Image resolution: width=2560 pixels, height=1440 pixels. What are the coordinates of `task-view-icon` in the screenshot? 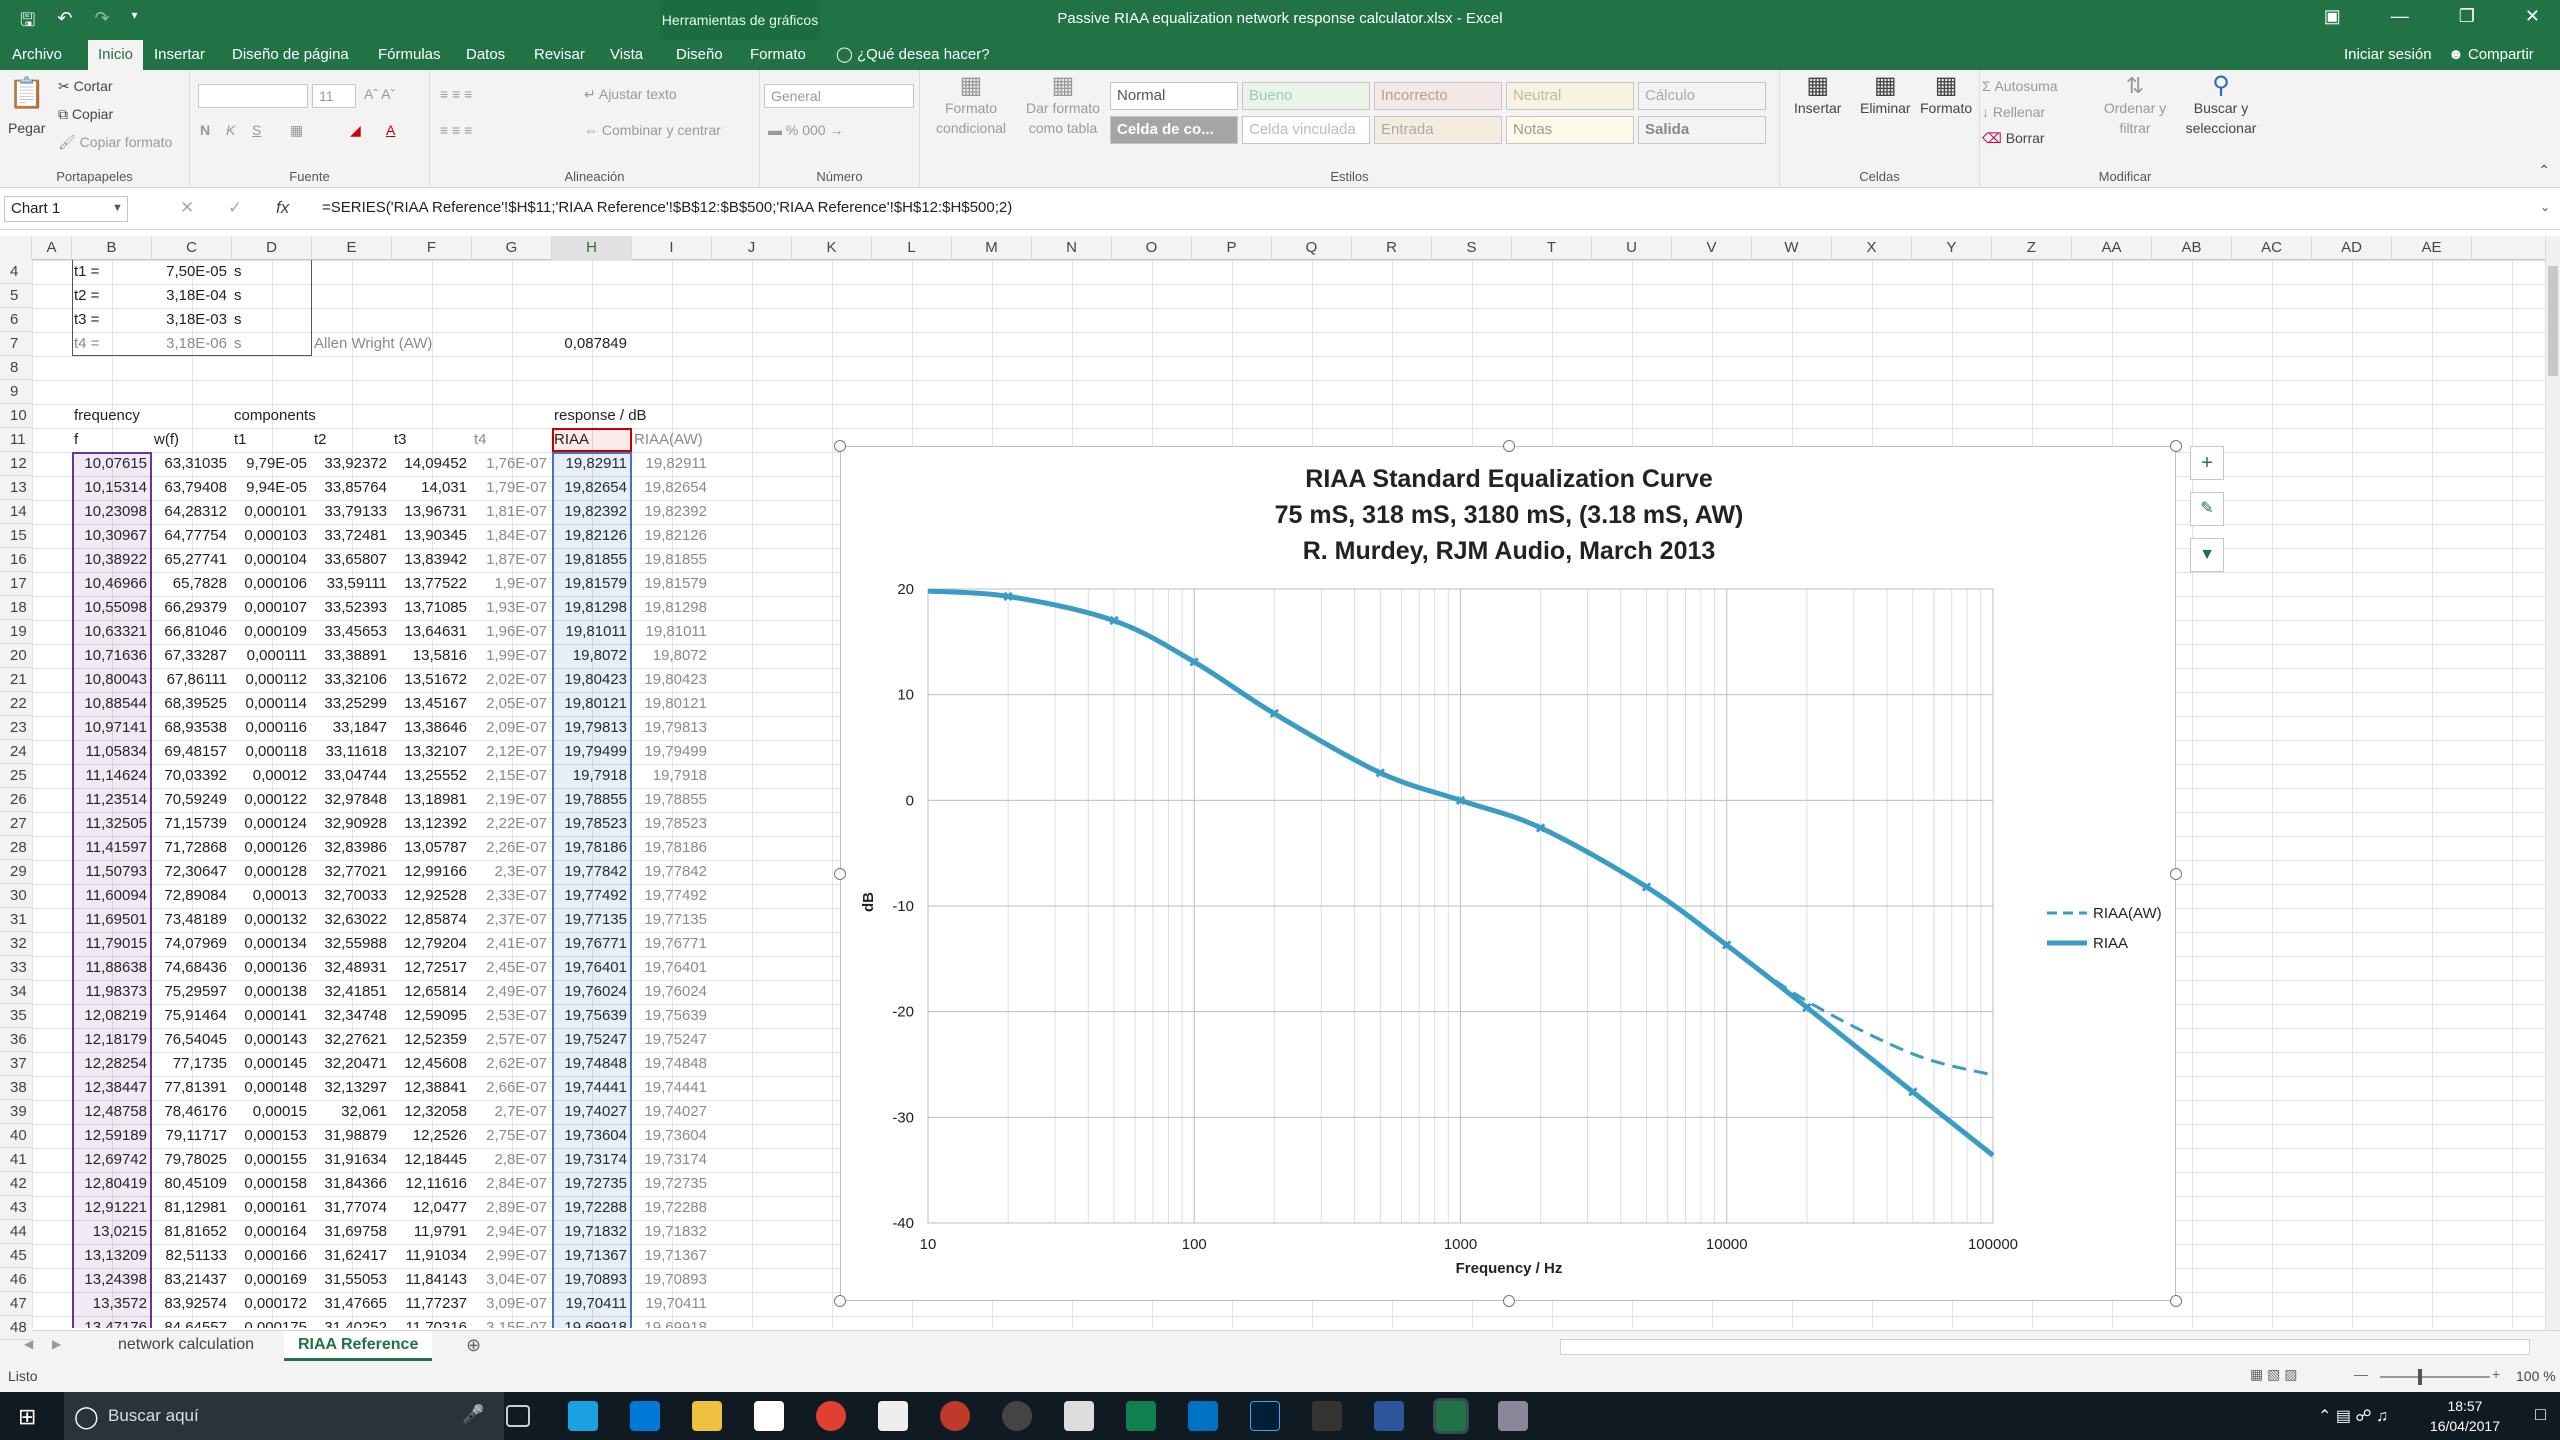 It's located at (518, 1416).